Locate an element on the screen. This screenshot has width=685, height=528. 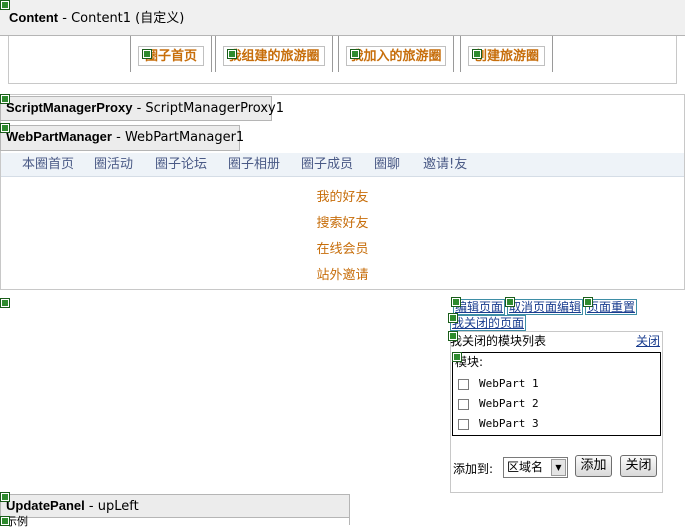
tab-my-joined: 我加入的旅游圈 is located at coordinates (396, 54).